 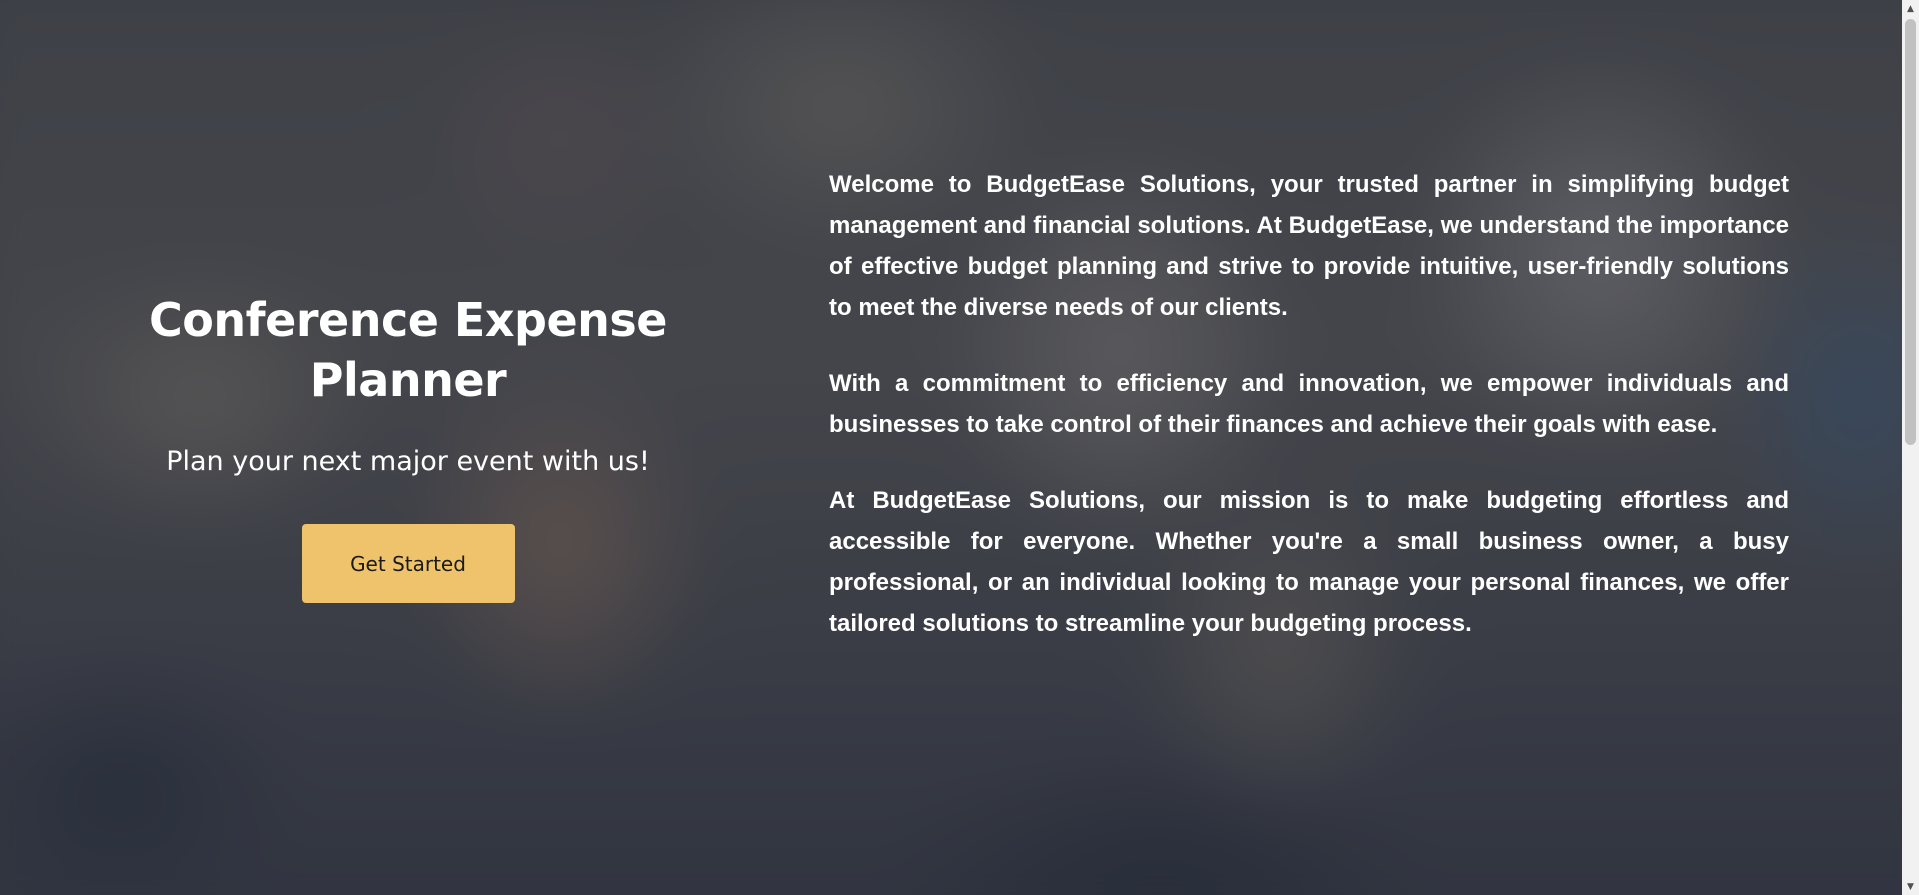 What do you see at coordinates (1910, 232) in the screenshot?
I see `scrollbar-thumb` at bounding box center [1910, 232].